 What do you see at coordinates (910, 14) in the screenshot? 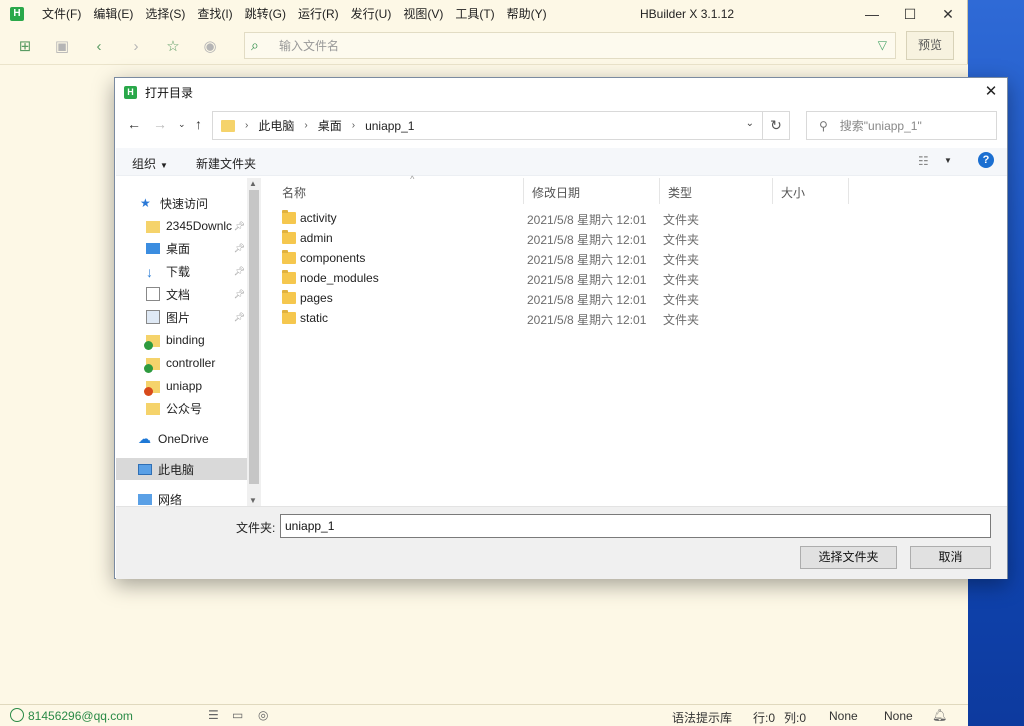
I see `maximize-icon: ☐` at bounding box center [910, 14].